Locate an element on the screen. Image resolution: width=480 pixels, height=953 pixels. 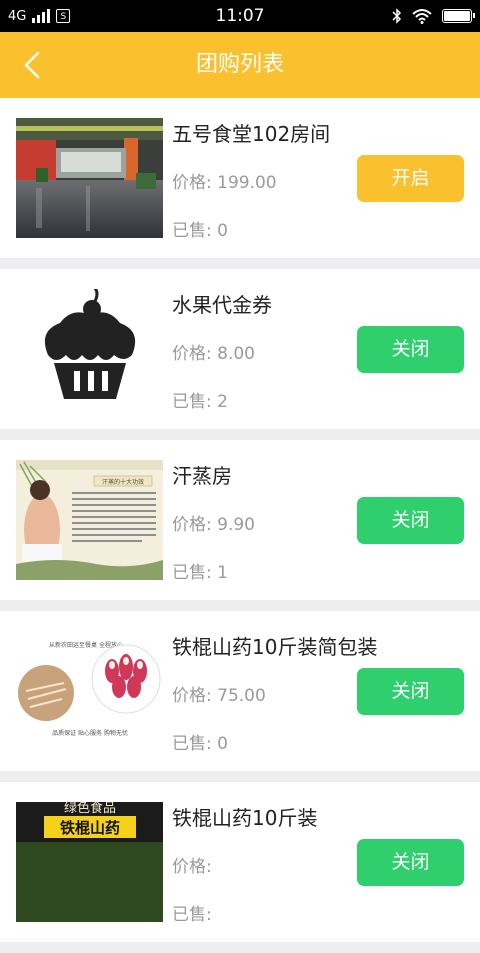
battery-icon is located at coordinates (458, 16).